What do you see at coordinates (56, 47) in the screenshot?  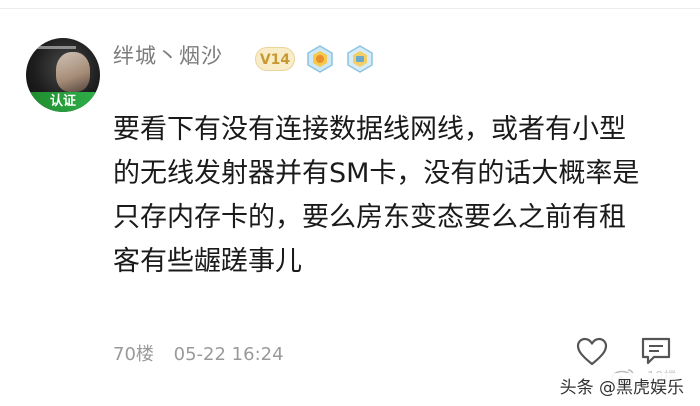 I see `avatar-streak` at bounding box center [56, 47].